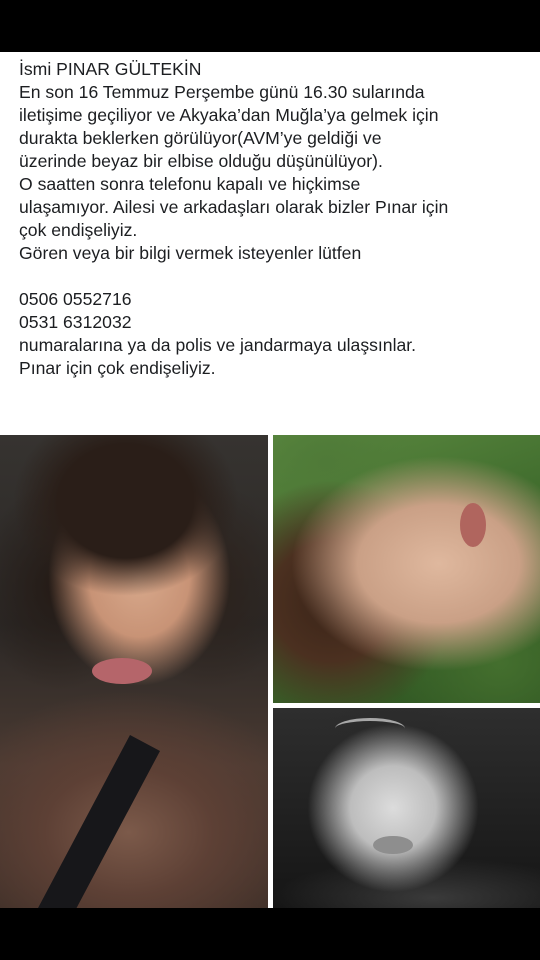 The width and height of the screenshot is (540, 960). Describe the element at coordinates (276, 322) in the screenshot. I see `phone-number-2: 0531 6312032` at that location.